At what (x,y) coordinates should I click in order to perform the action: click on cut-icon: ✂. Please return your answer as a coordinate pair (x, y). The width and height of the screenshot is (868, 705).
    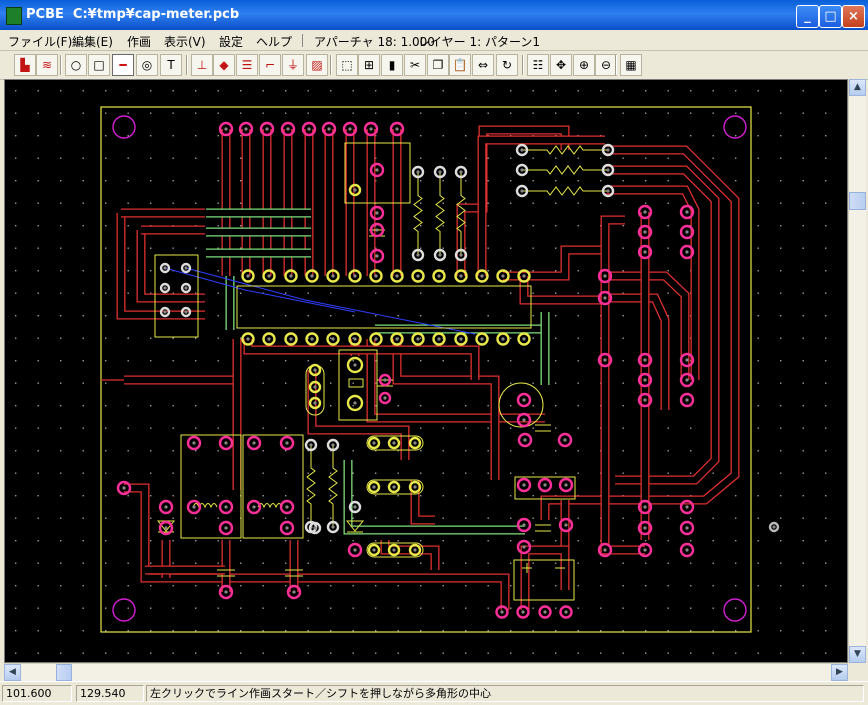
    Looking at the image, I should click on (415, 65).